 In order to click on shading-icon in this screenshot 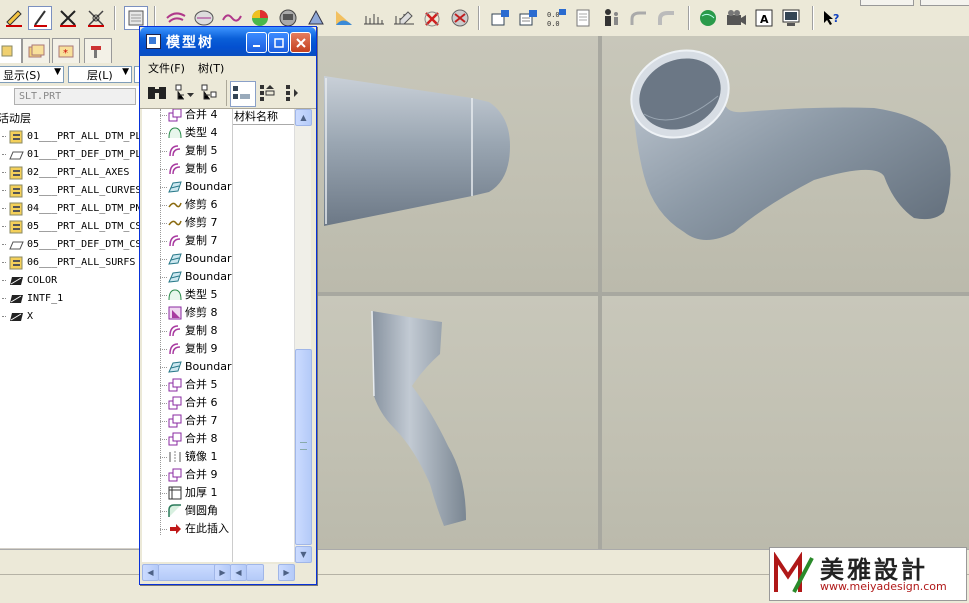, I will do `click(344, 18)`.